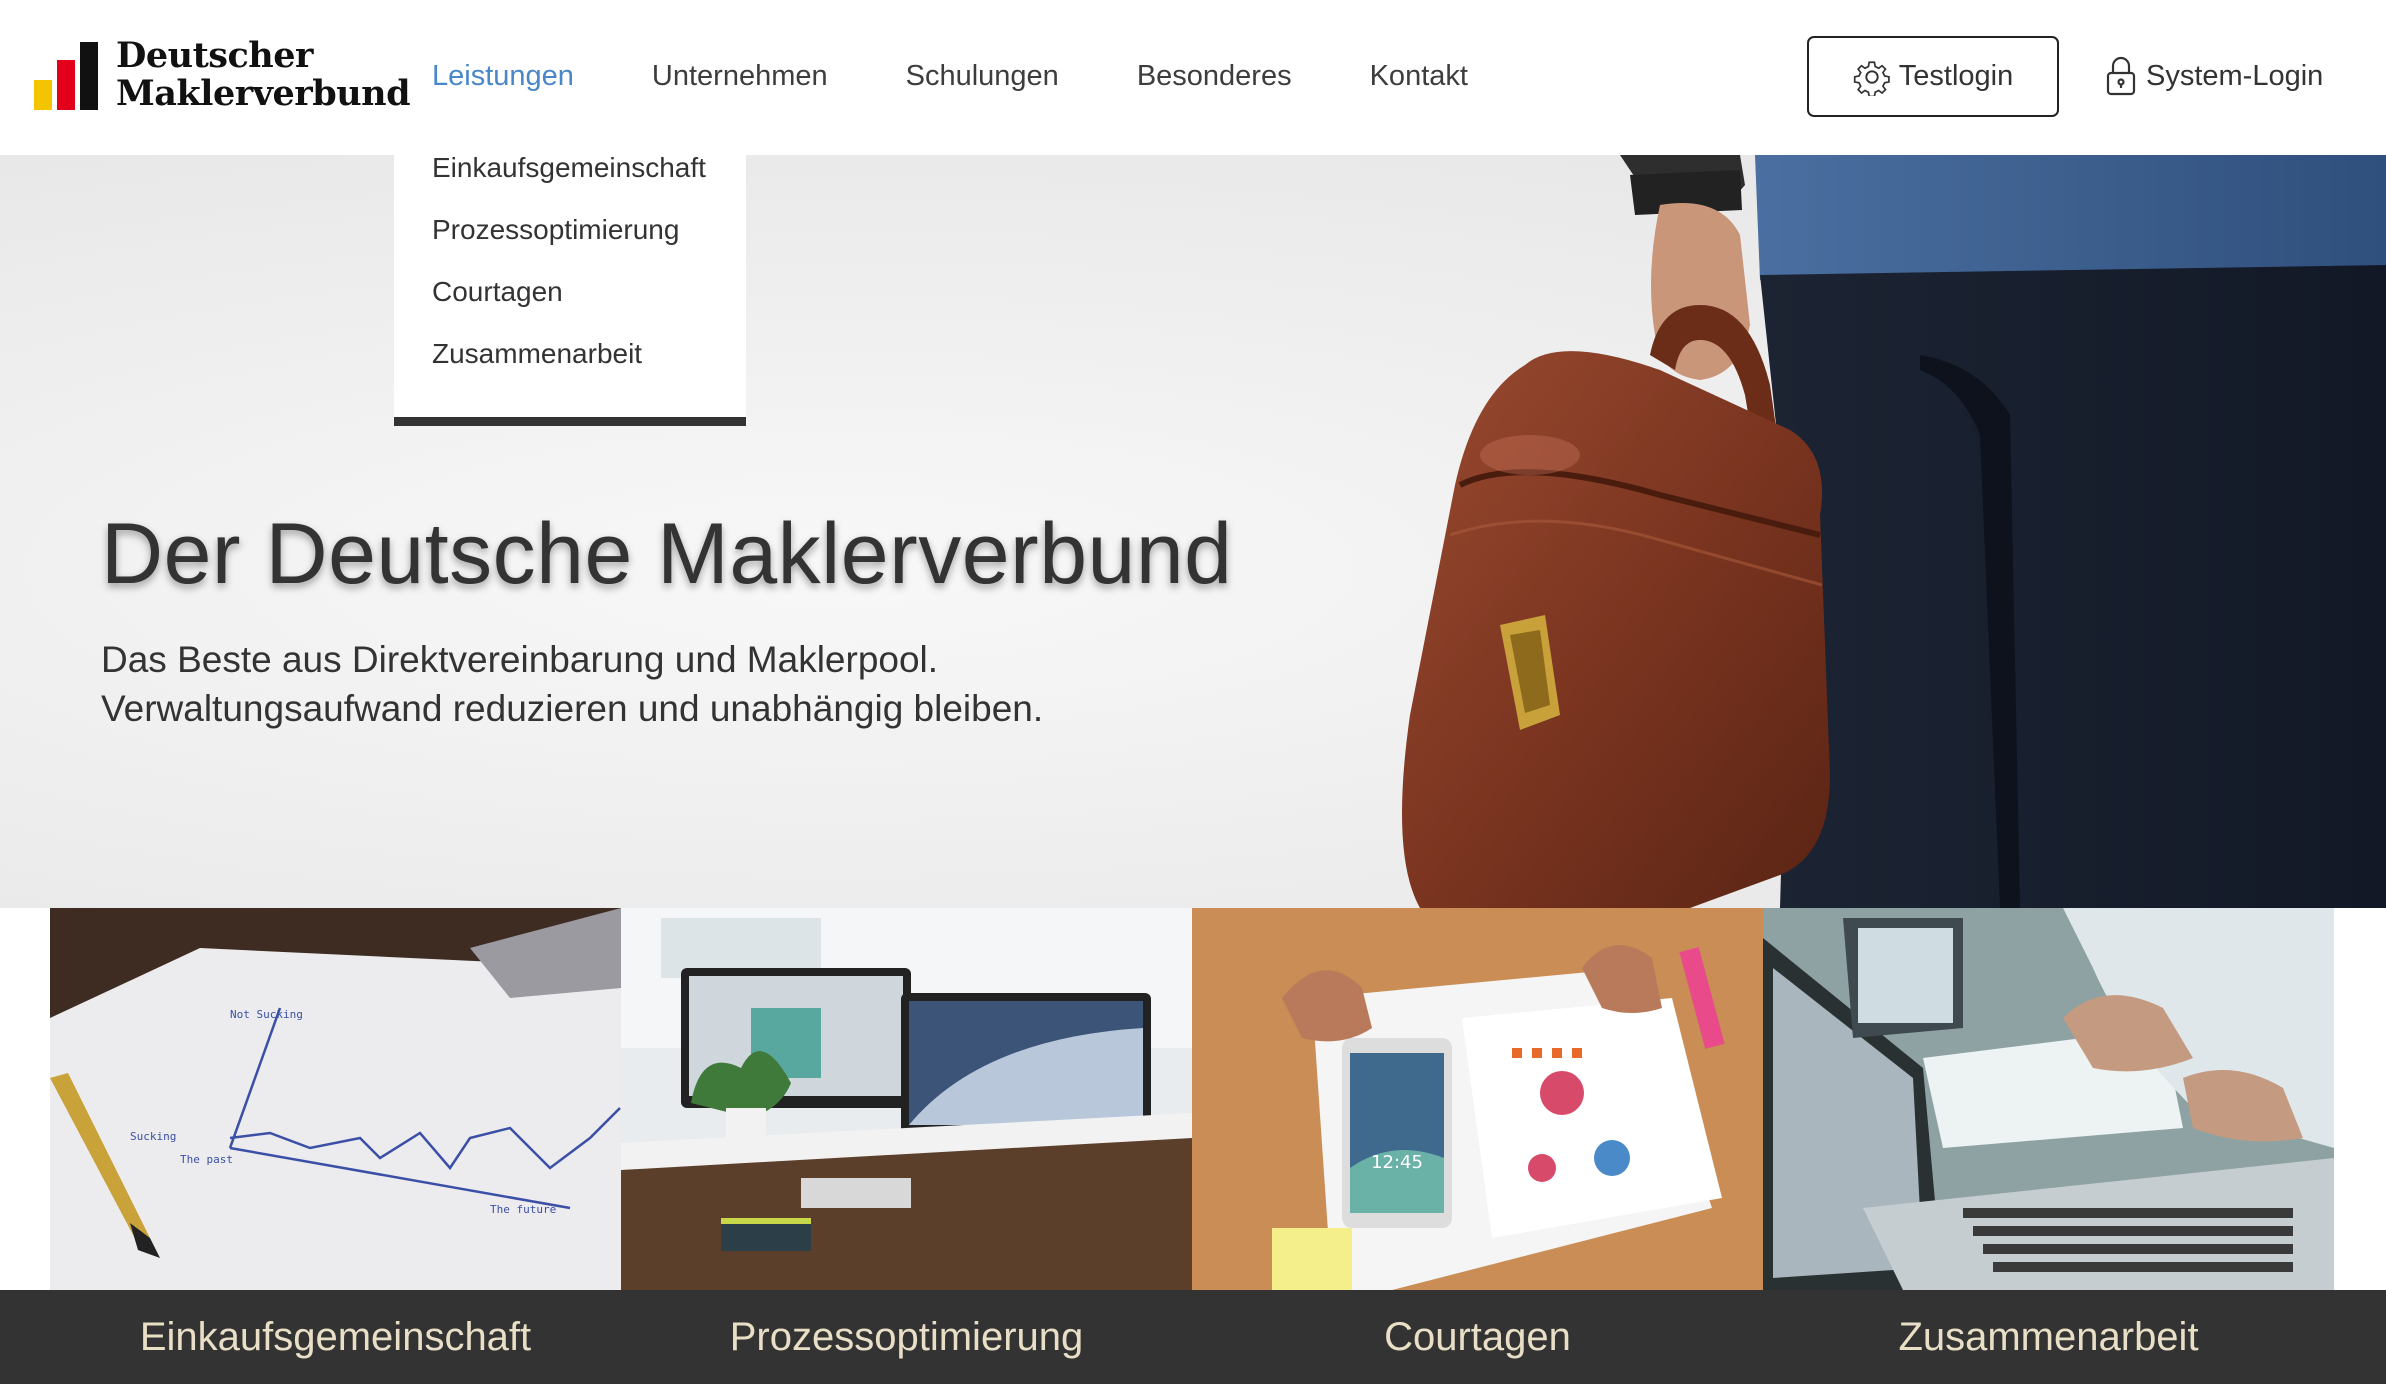  What do you see at coordinates (266, 1014) in the screenshot?
I see `sketch-label-top: Not Sucking` at bounding box center [266, 1014].